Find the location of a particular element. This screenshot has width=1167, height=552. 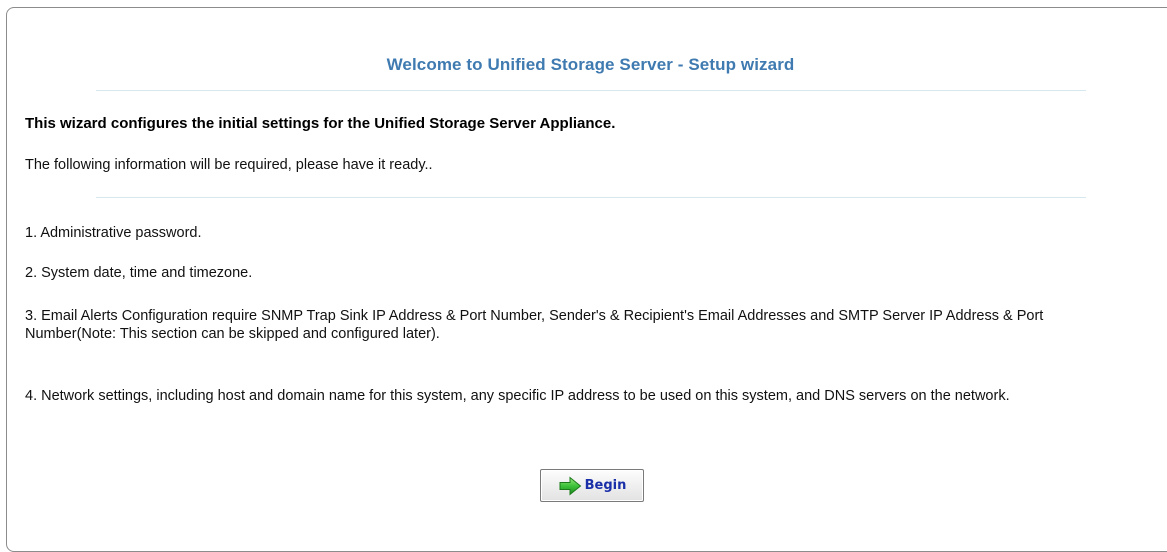

begin-button: Begin is located at coordinates (592, 485).